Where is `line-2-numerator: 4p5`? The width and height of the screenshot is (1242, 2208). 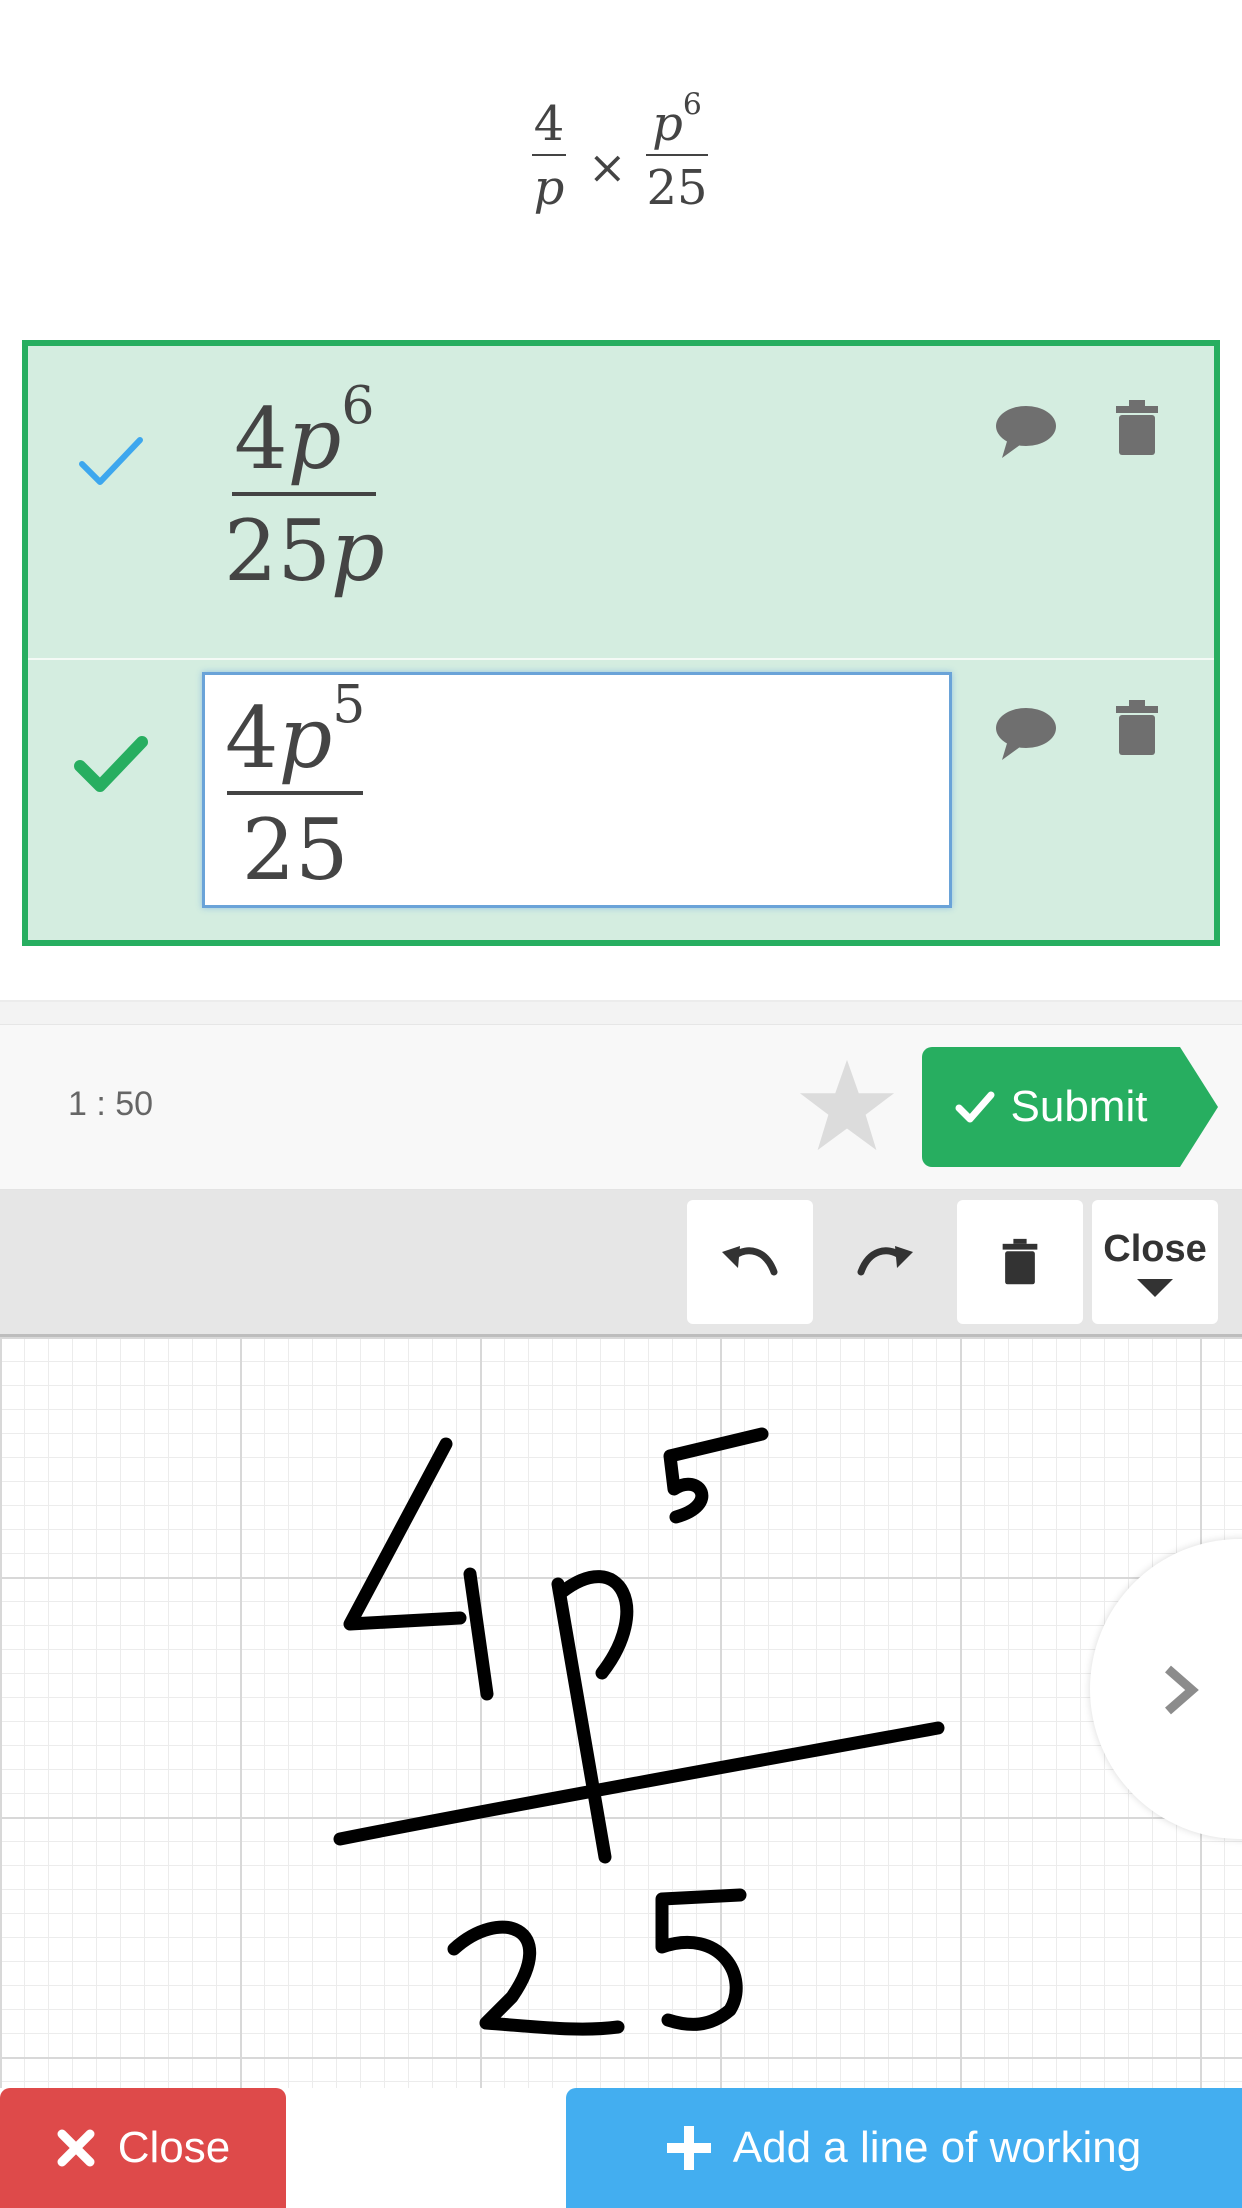 line-2-numerator: 4p5 is located at coordinates (295, 733).